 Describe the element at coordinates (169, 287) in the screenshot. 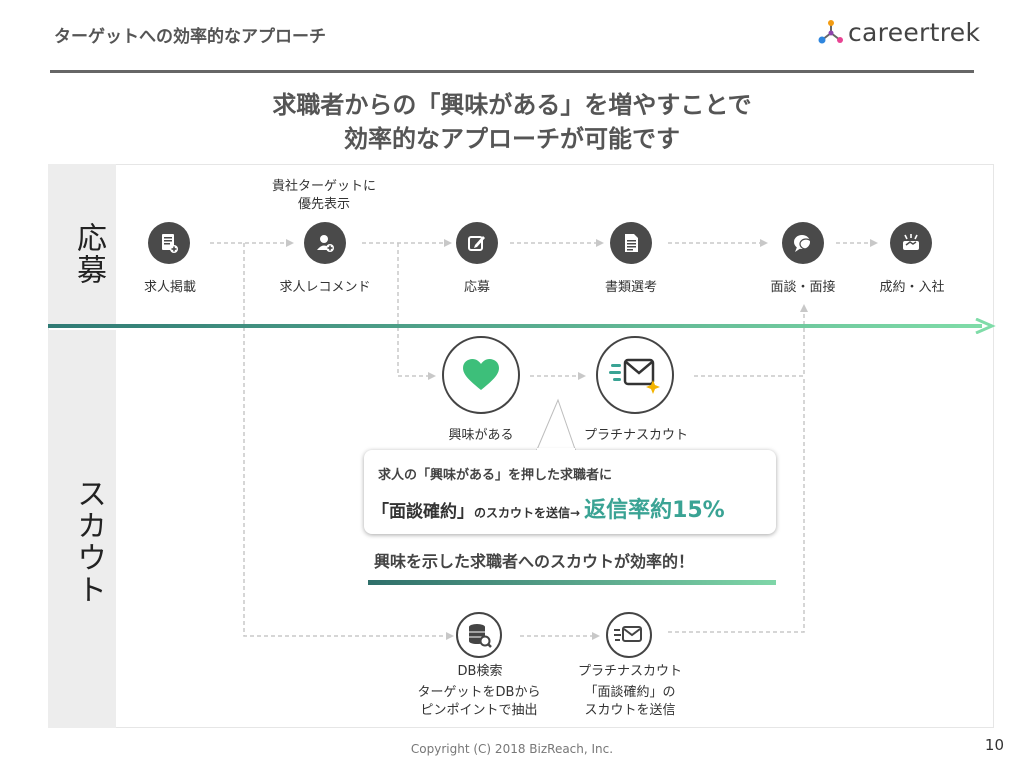

I see `step-label-posting: 求人掲載` at that location.